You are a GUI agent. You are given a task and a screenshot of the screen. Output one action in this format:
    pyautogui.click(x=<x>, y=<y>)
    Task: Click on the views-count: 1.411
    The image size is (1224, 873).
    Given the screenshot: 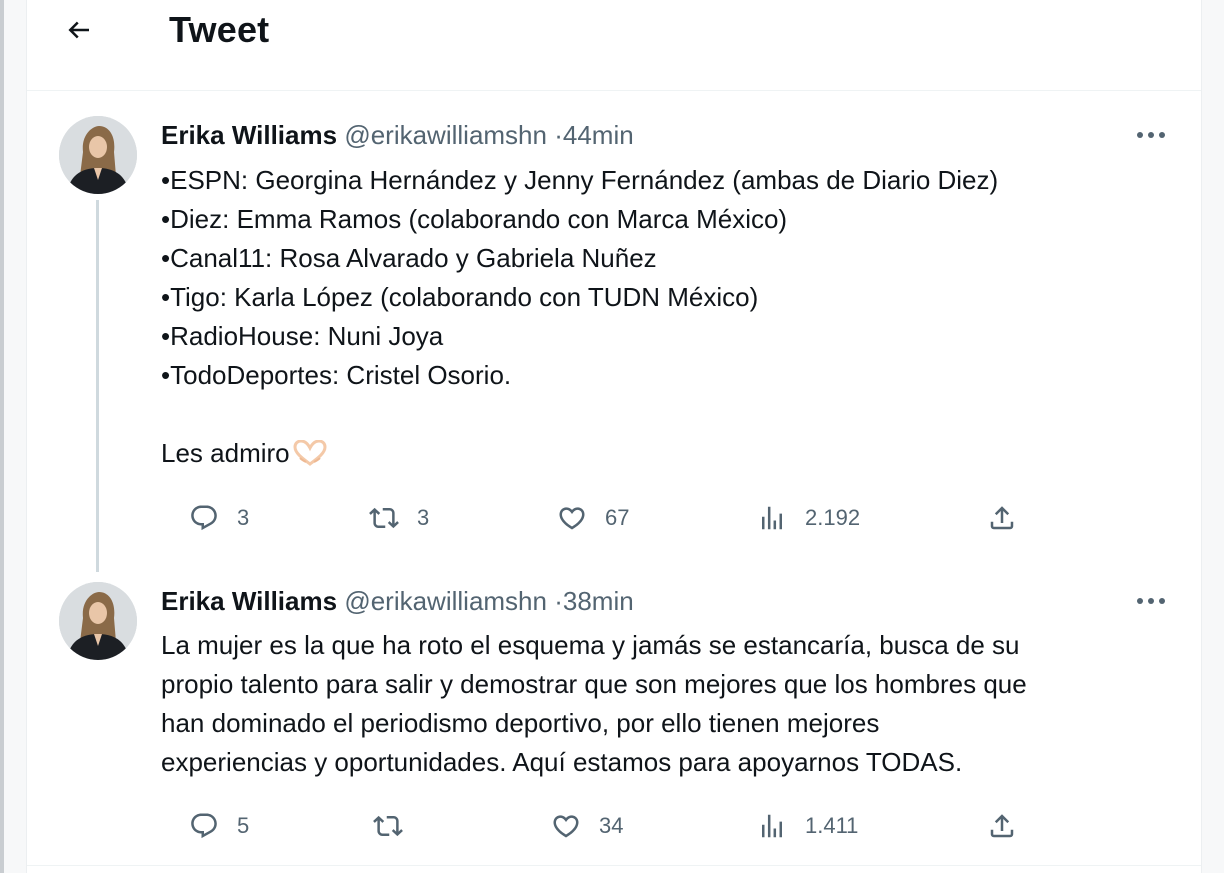 What is the action you would take?
    pyautogui.click(x=832, y=825)
    